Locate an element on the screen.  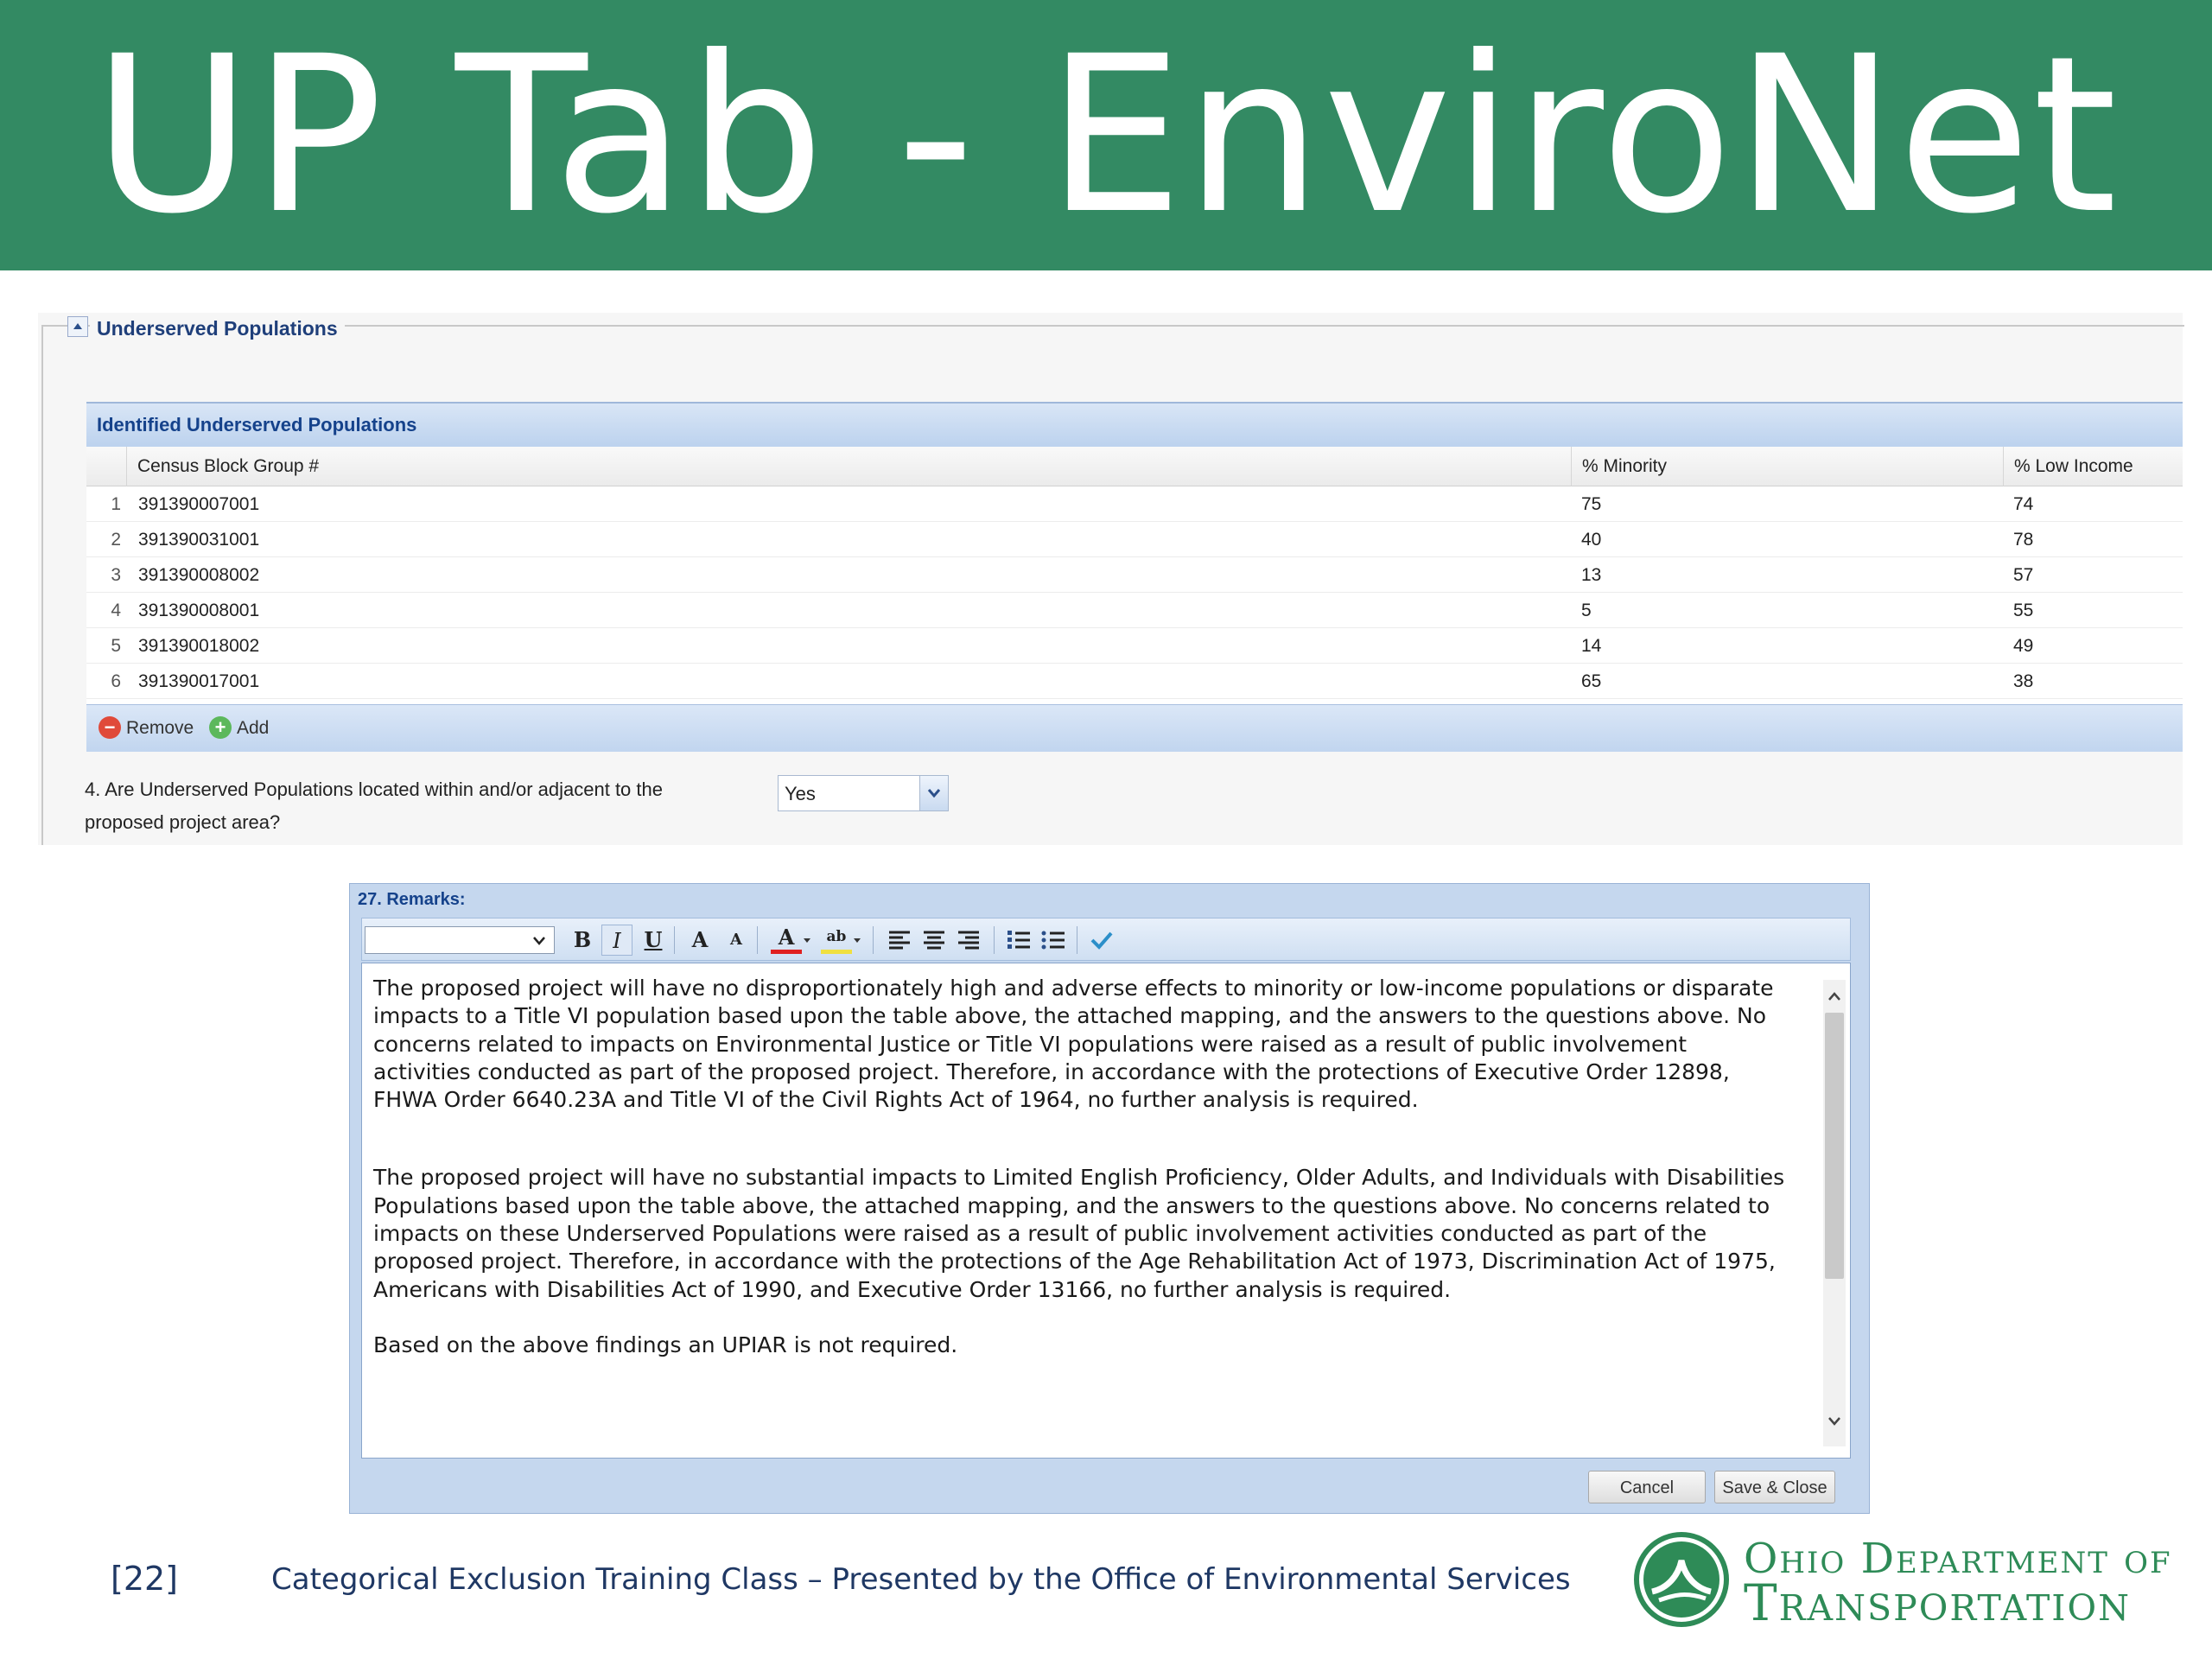
odot-logo-icon is located at coordinates (1681, 1579).